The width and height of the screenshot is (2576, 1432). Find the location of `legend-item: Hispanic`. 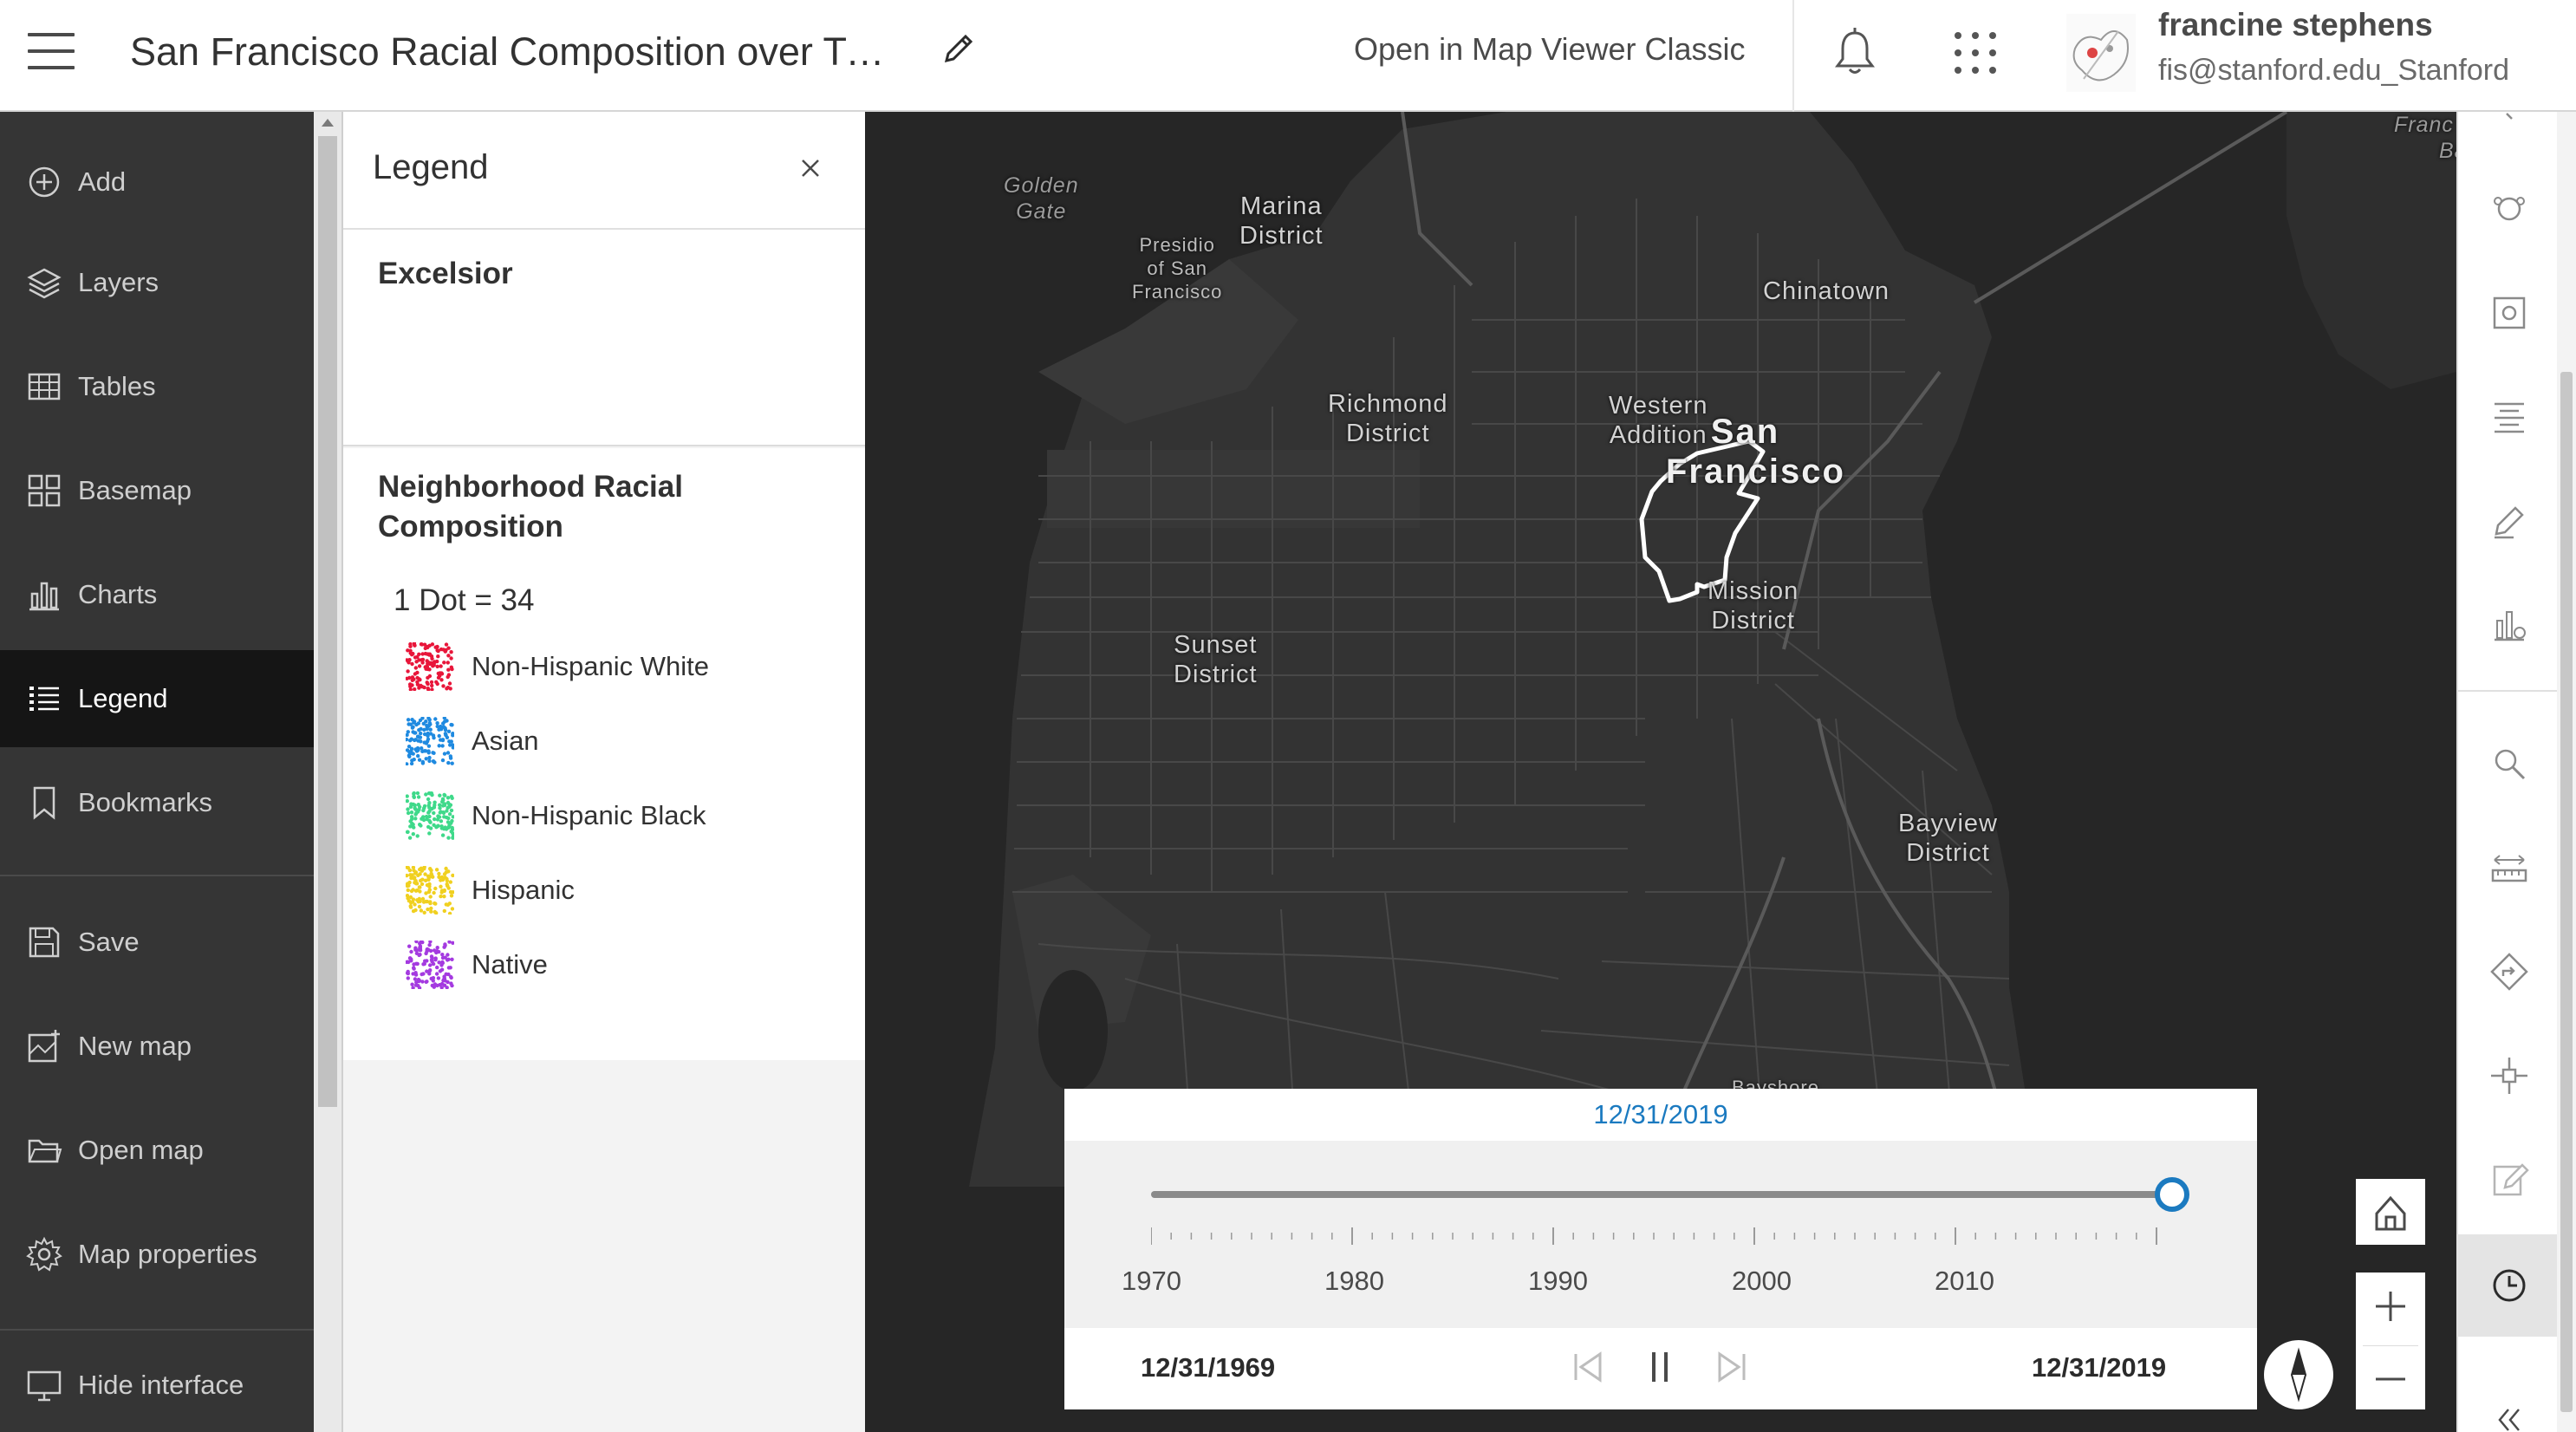

legend-item: Hispanic is located at coordinates (491, 890).